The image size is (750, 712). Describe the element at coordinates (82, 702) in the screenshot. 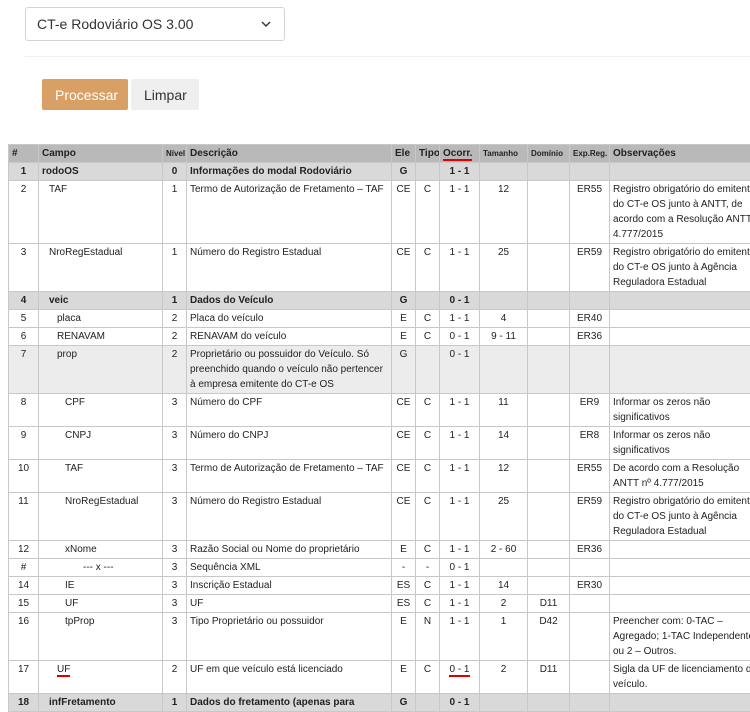

I see `cell-campo-text: infFretamento` at that location.